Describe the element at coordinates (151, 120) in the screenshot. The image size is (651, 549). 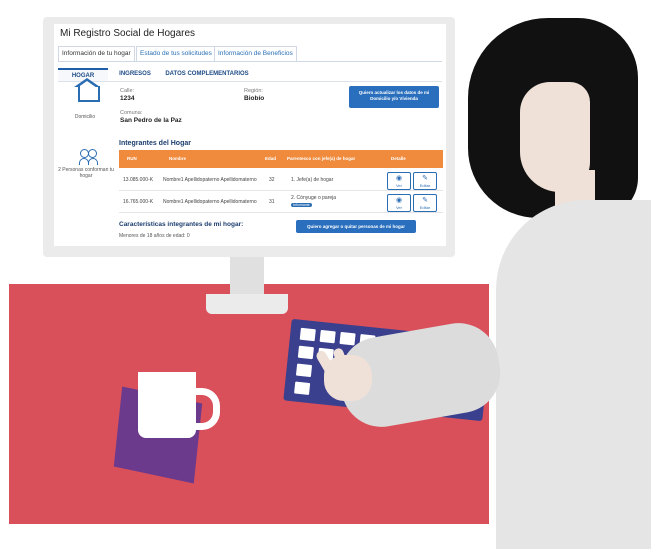
I see `comuna-value: San Pedro de la Paz` at that location.